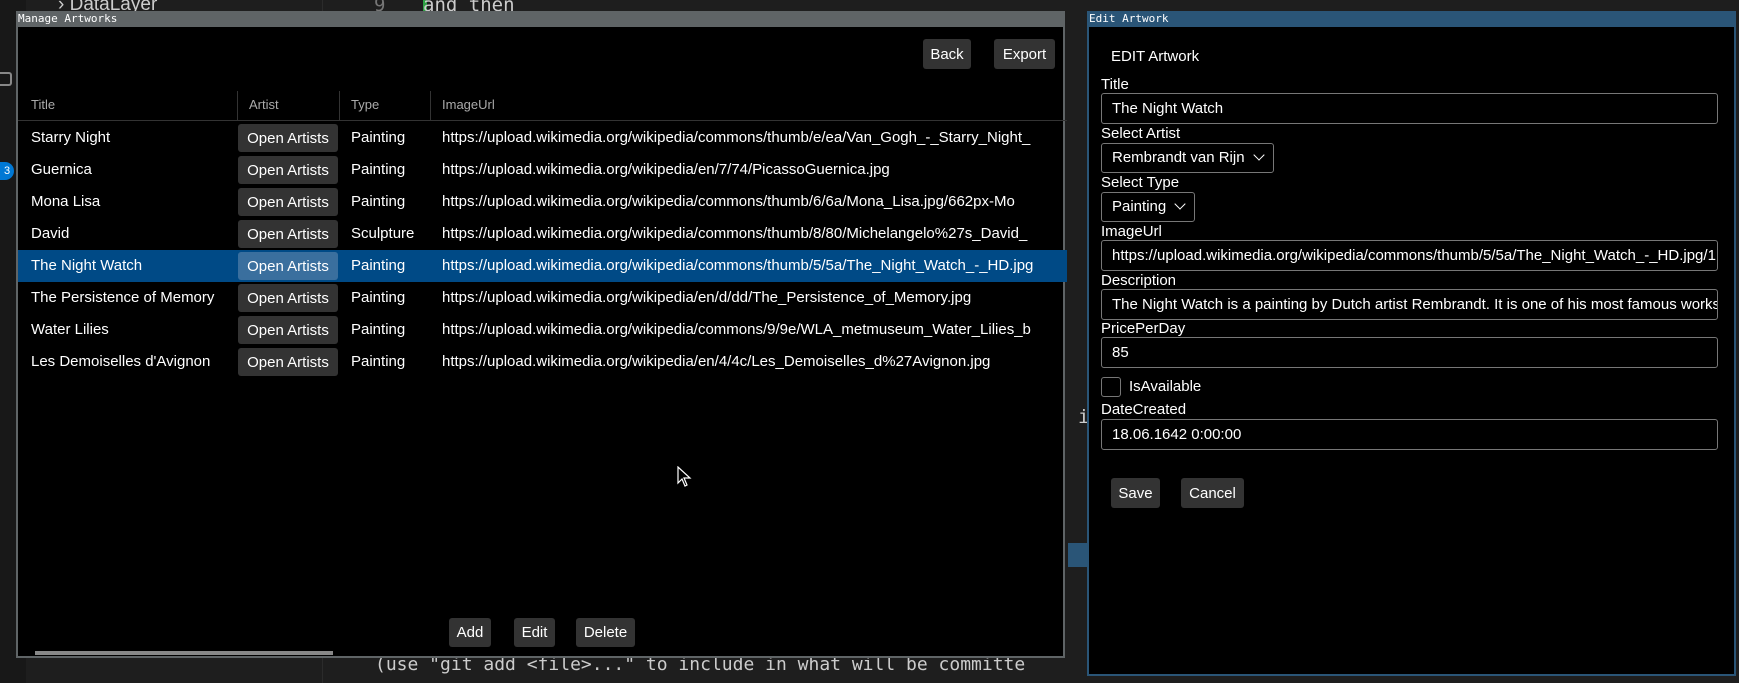 This screenshot has width=1739, height=683. Describe the element at coordinates (534, 632) in the screenshot. I see `edit-button: Edit` at that location.